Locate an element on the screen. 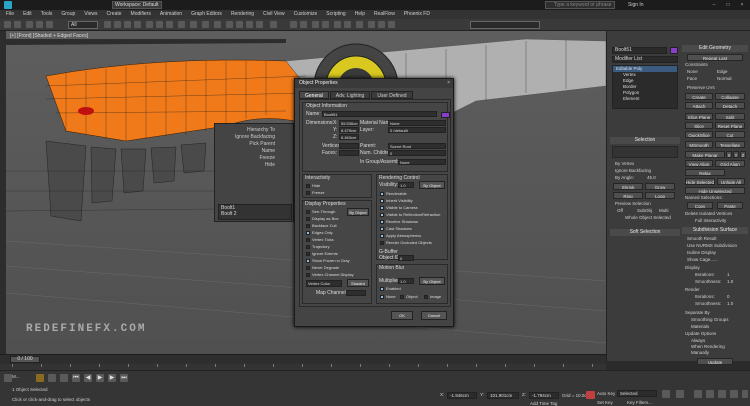  orbit-icon is located at coordinates (734, 394).